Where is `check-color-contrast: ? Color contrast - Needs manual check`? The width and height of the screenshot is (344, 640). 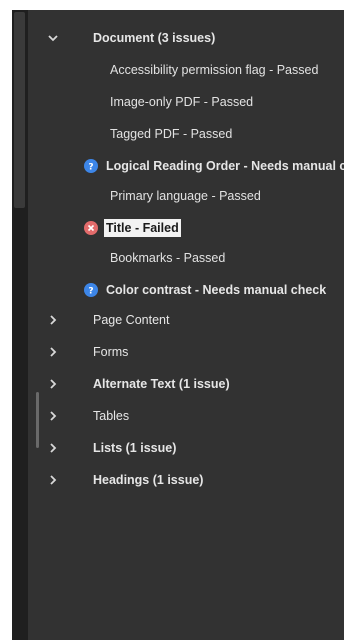 check-color-contrast: ? Color contrast - Needs manual check is located at coordinates (186, 290).